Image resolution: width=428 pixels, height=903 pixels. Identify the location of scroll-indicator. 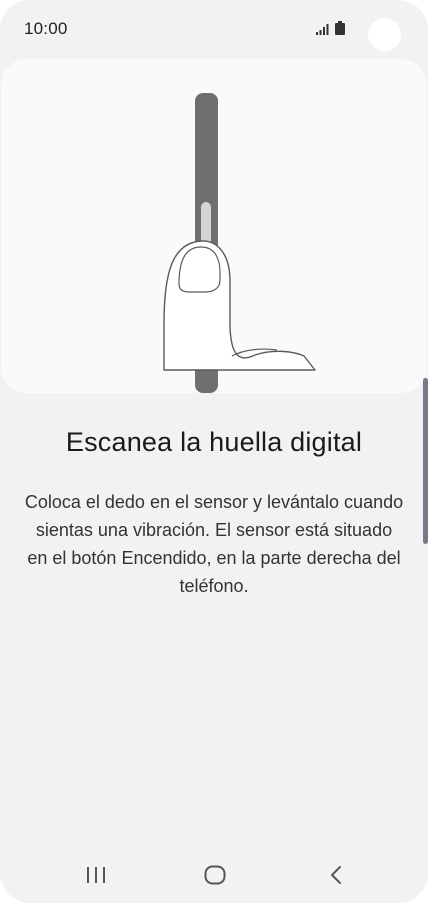
(425, 461).